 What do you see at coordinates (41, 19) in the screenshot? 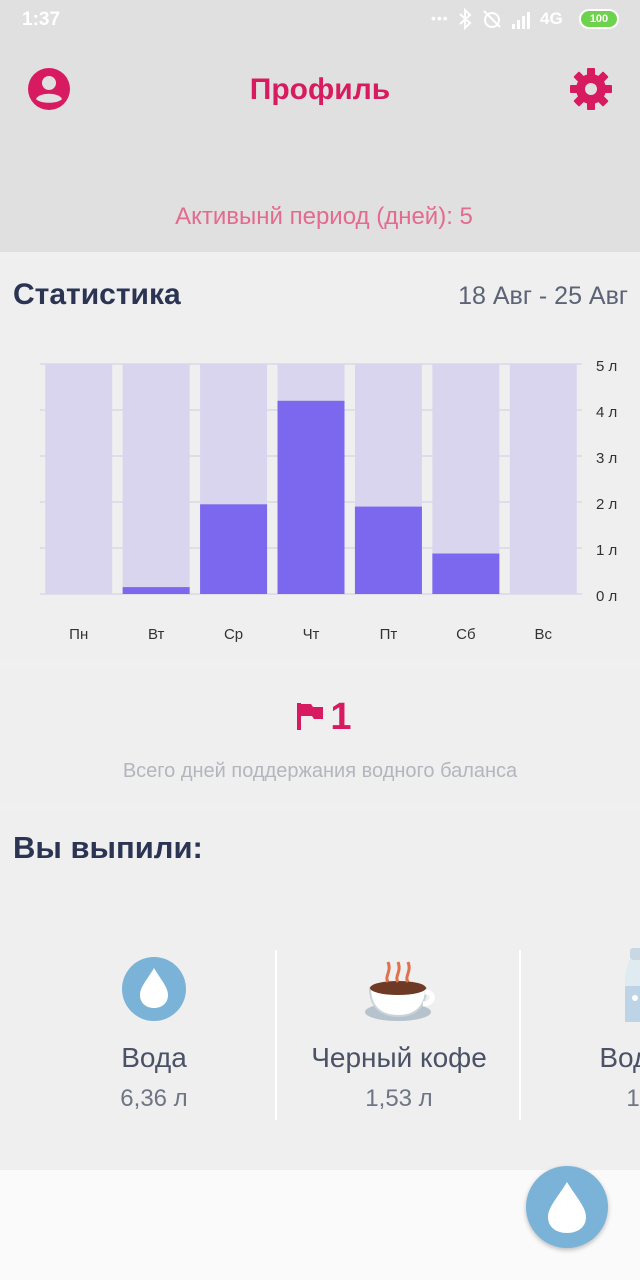
I see `status-time: 1:37` at bounding box center [41, 19].